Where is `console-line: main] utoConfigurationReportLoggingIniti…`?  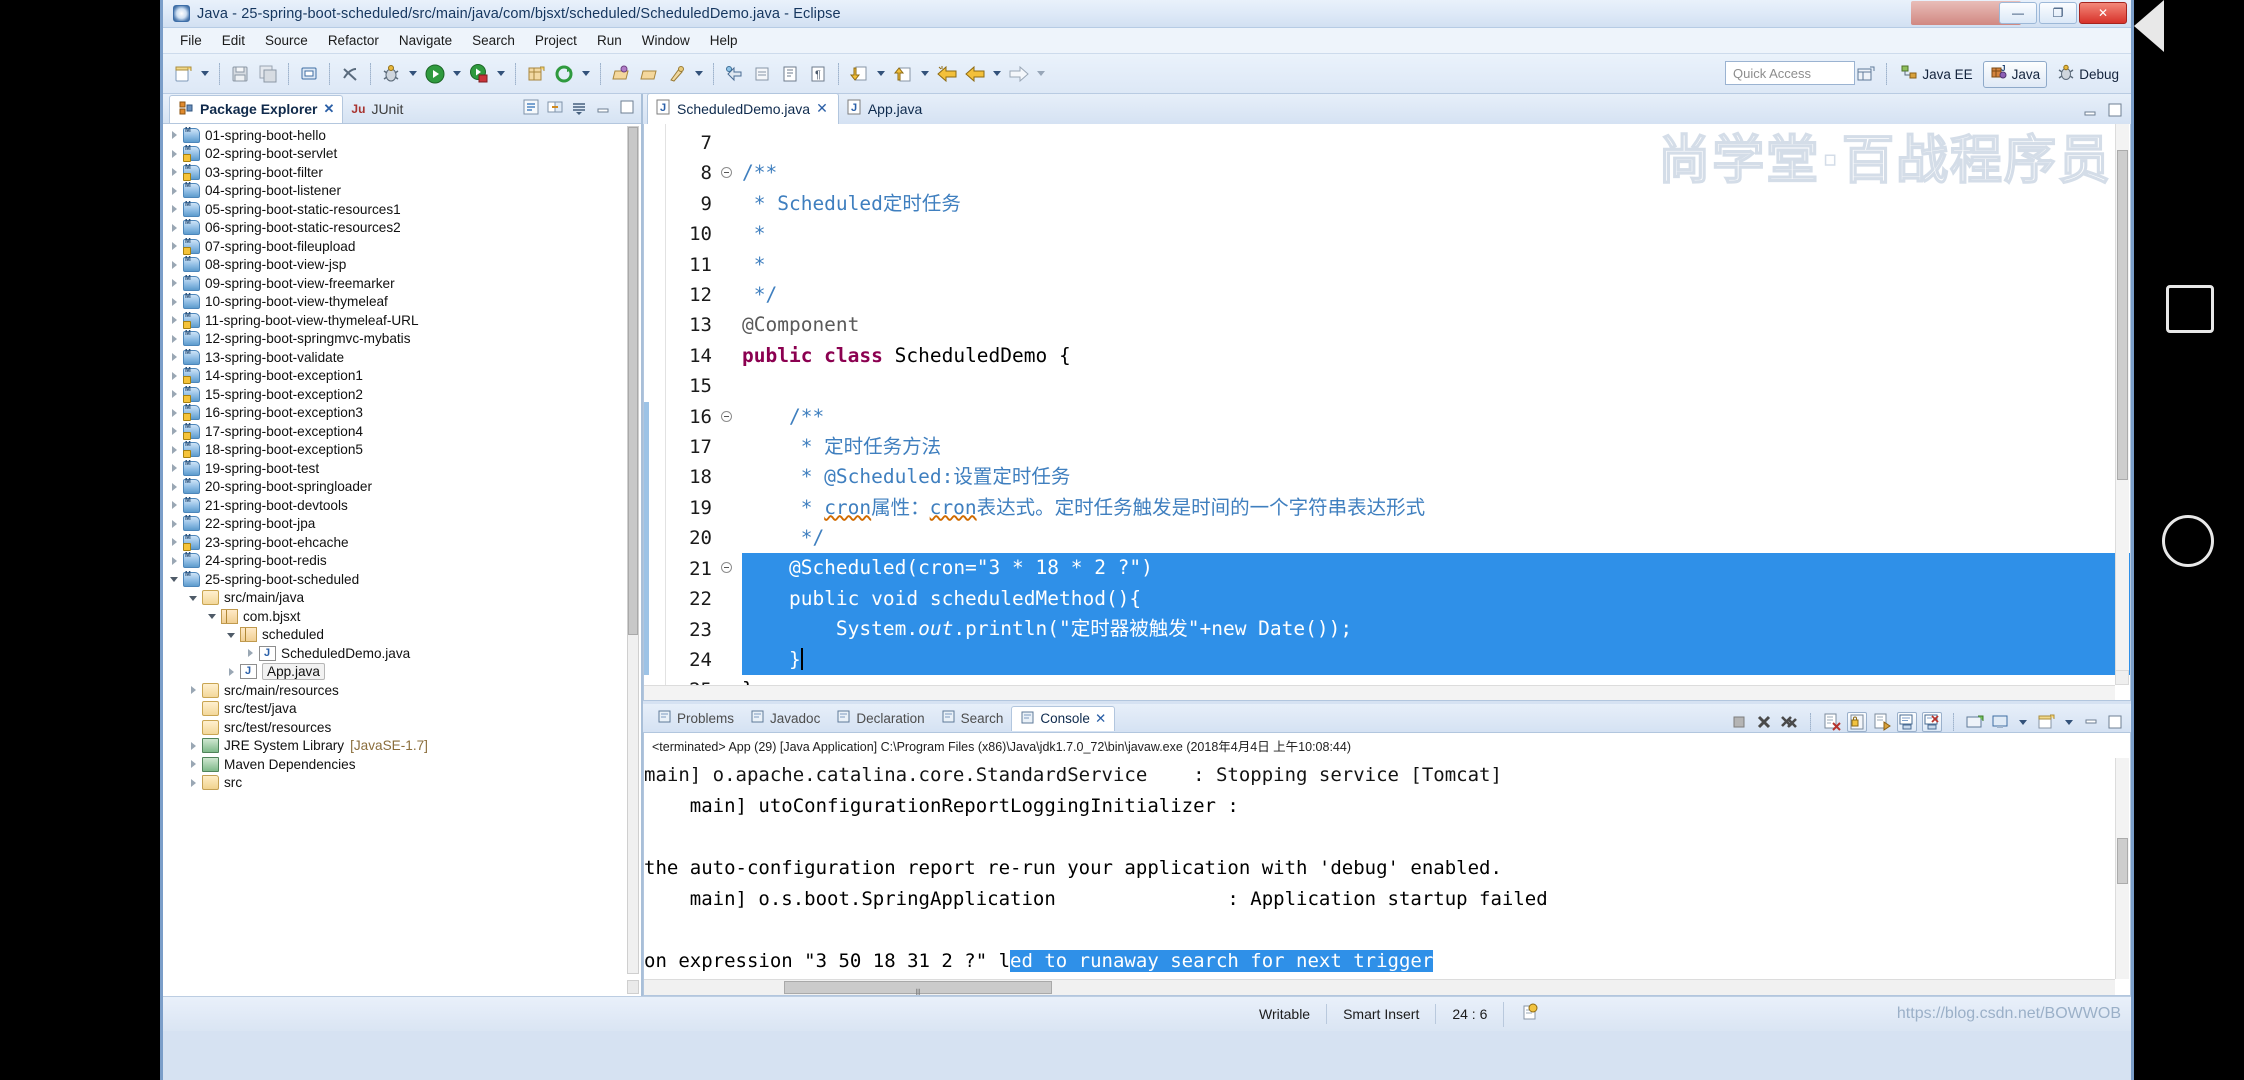 console-line: main] utoConfigurationReportLoggingIniti… is located at coordinates (1387, 806).